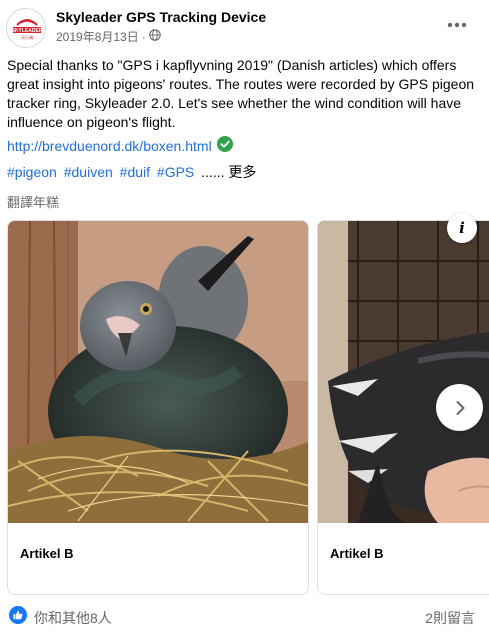  I want to click on hashtag-duif: #duif, so click(135, 172).